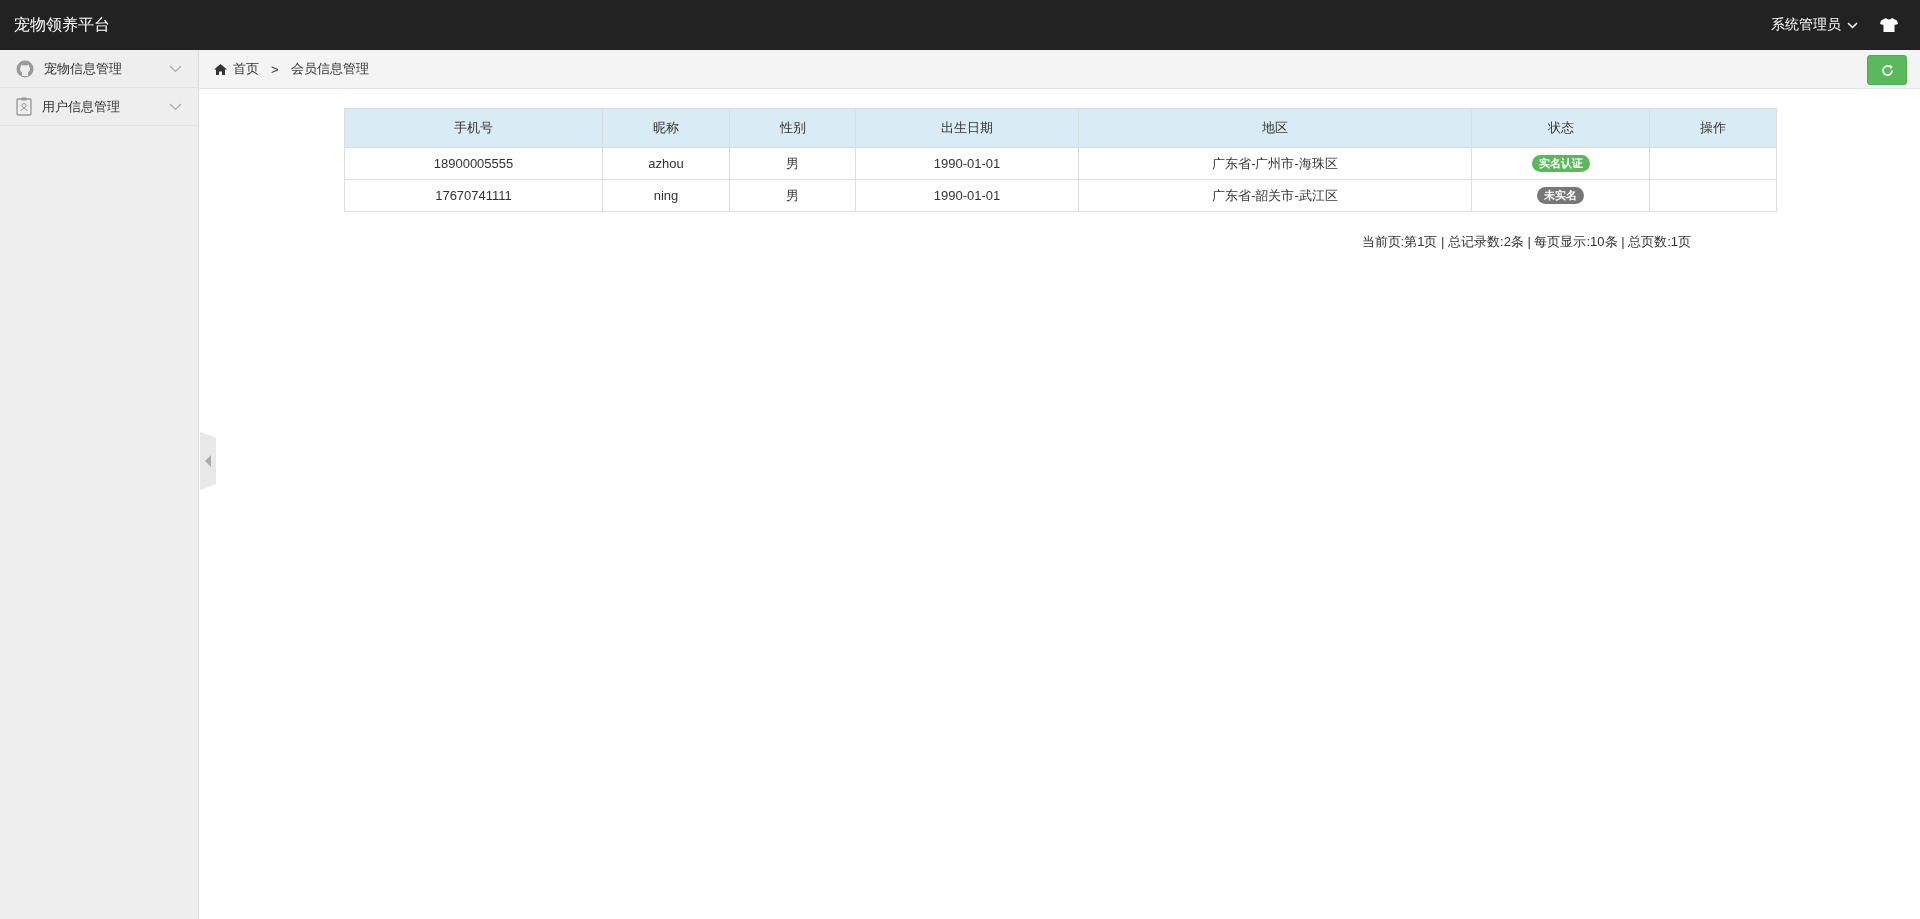 This screenshot has width=1920, height=919. I want to click on status-badge: 未实名, so click(1560, 195).